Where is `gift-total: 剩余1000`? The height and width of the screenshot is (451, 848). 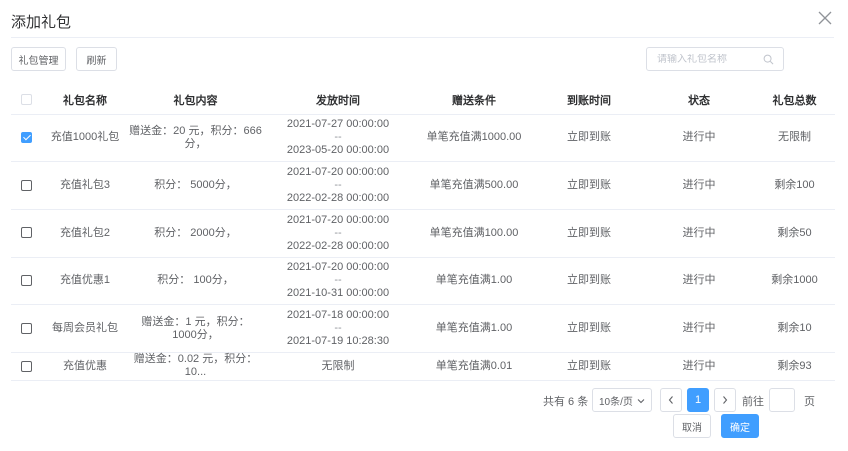 gift-total: 剩余1000 is located at coordinates (794, 281).